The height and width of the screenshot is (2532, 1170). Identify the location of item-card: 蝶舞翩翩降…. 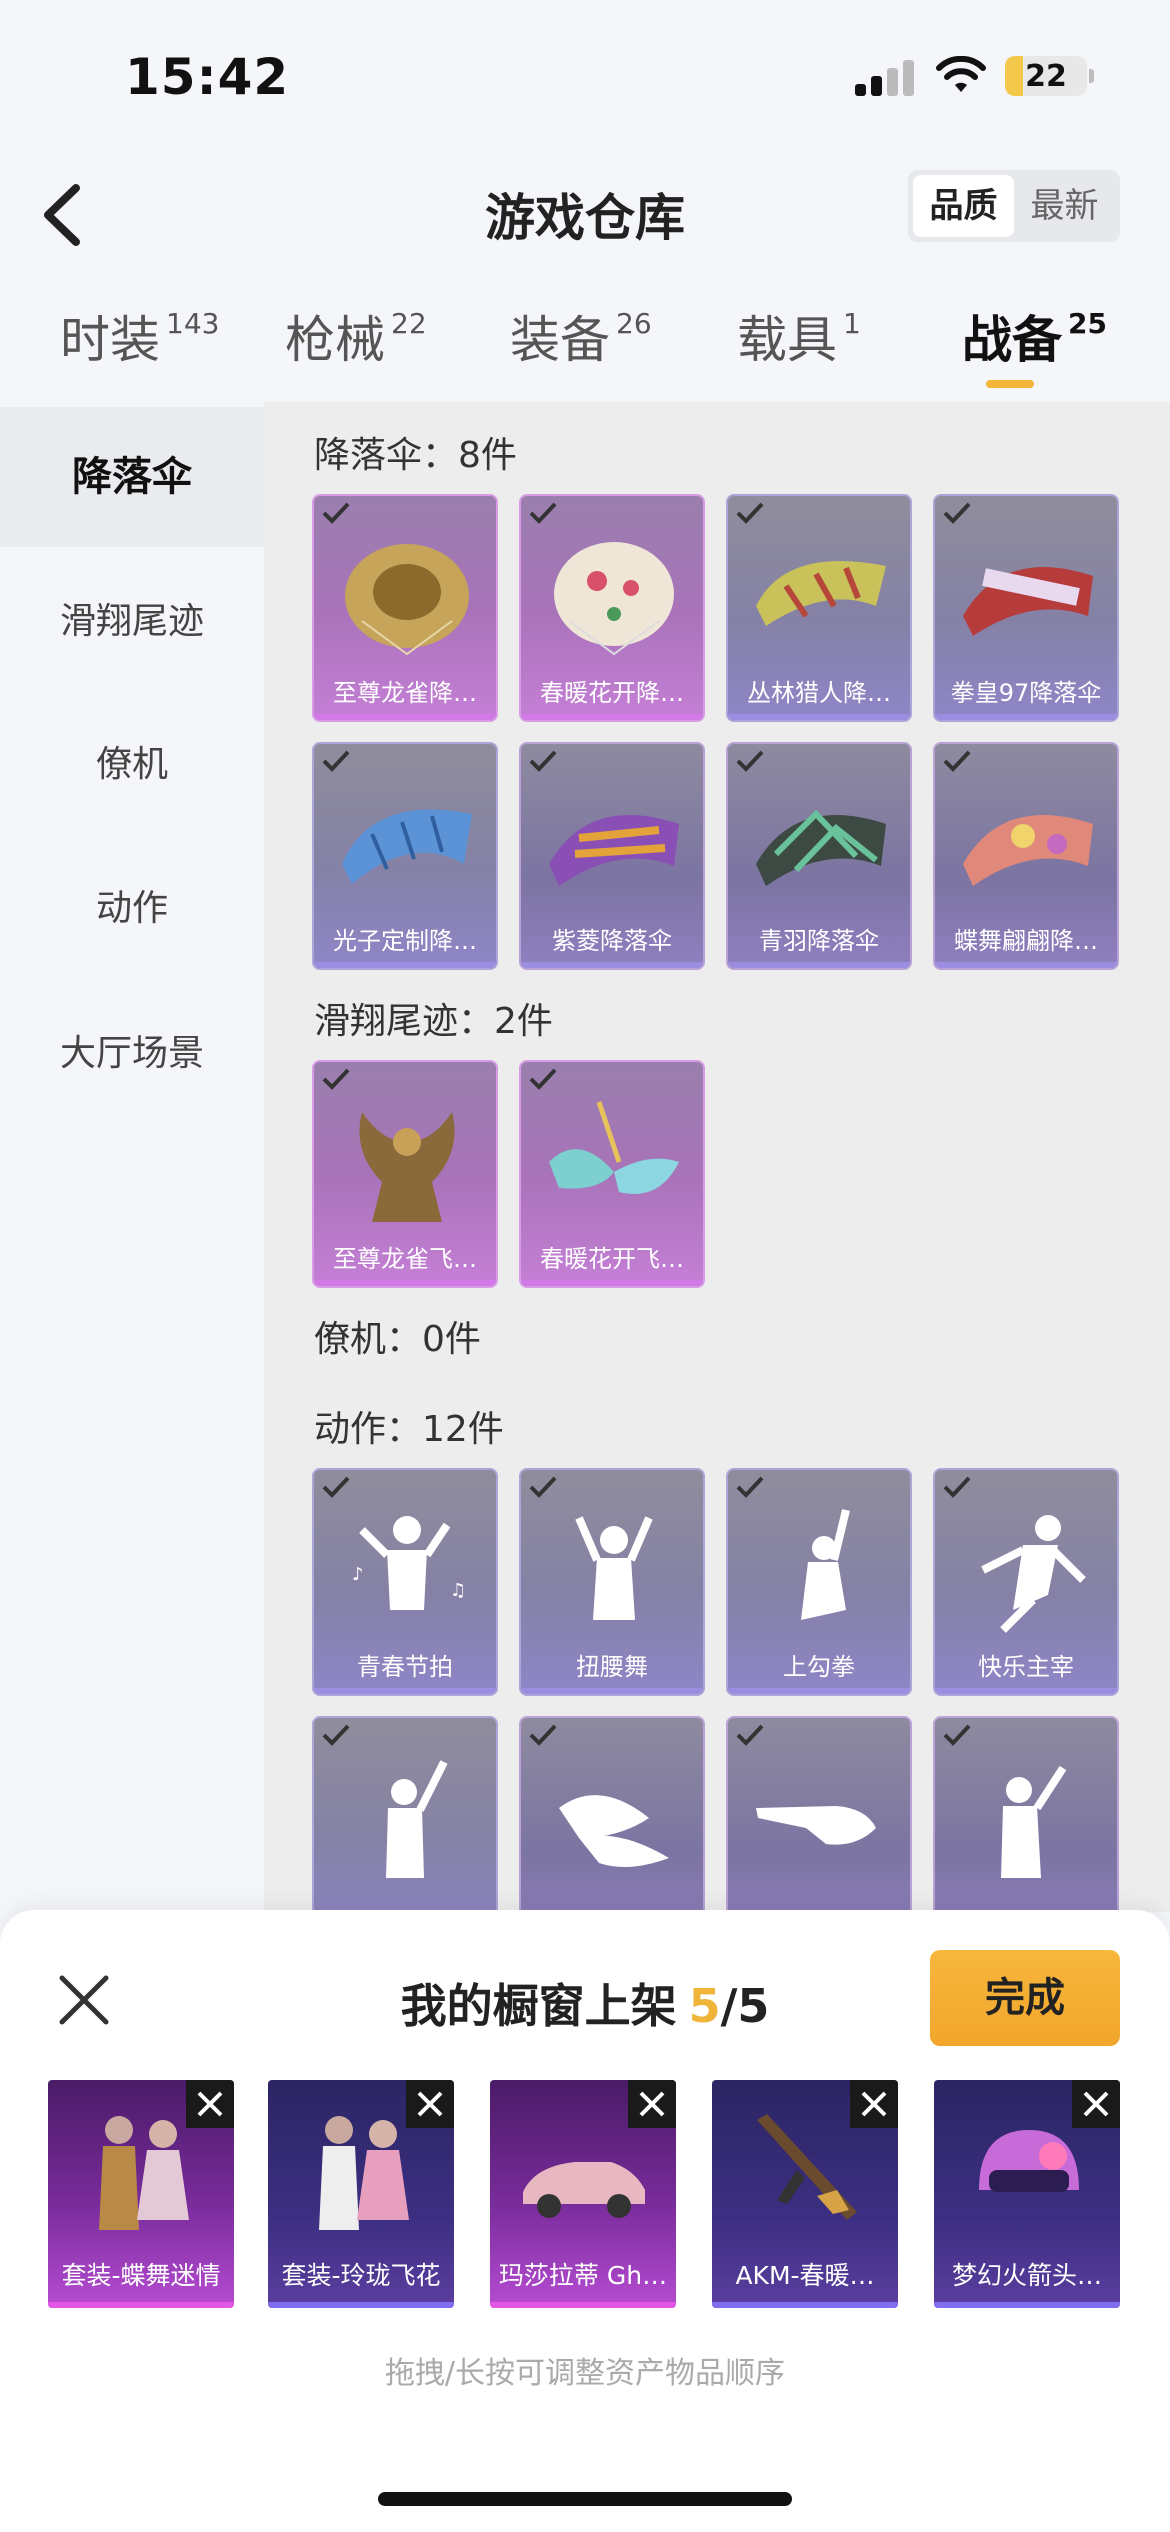
(1026, 856).